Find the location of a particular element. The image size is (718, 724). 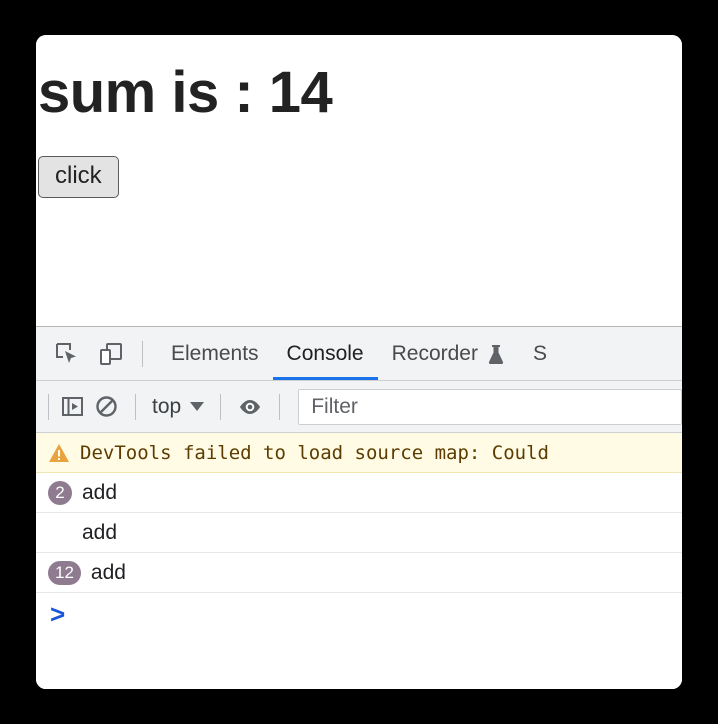

tabbar-divider is located at coordinates (142, 353).